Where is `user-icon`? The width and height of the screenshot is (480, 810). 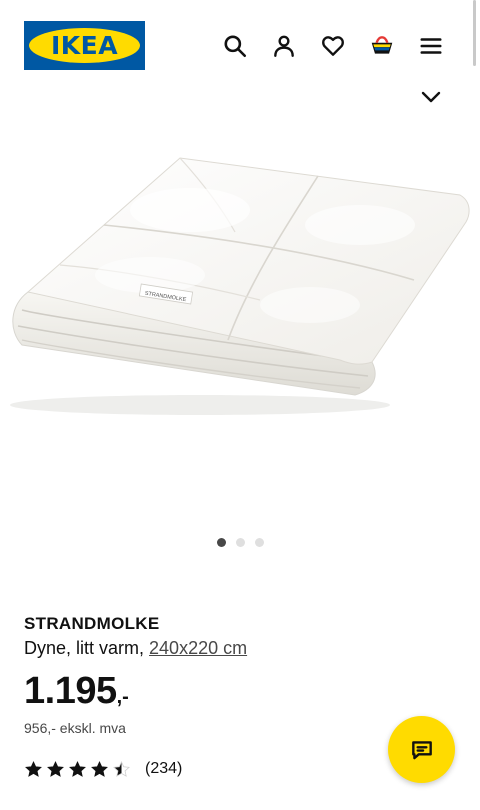
user-icon is located at coordinates (284, 46).